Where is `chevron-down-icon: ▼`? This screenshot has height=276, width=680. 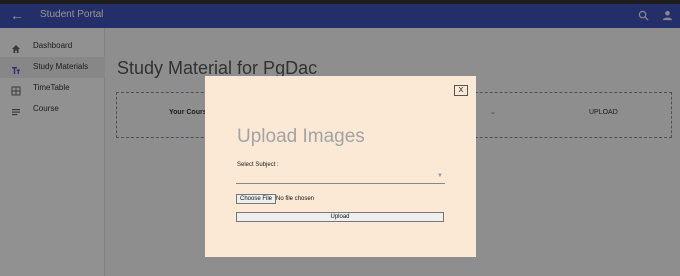 chevron-down-icon: ▼ is located at coordinates (440, 176).